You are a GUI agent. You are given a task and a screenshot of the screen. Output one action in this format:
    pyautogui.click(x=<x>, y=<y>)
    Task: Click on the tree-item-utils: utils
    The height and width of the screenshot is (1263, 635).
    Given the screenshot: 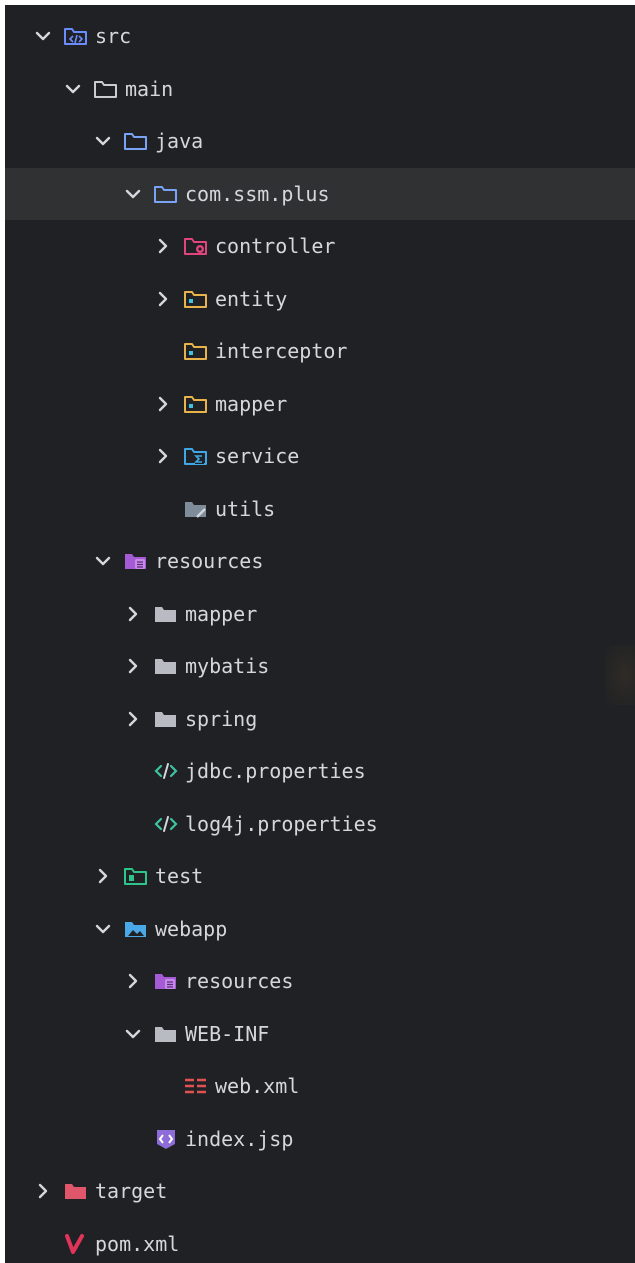 What is the action you would take?
    pyautogui.click(x=320, y=509)
    